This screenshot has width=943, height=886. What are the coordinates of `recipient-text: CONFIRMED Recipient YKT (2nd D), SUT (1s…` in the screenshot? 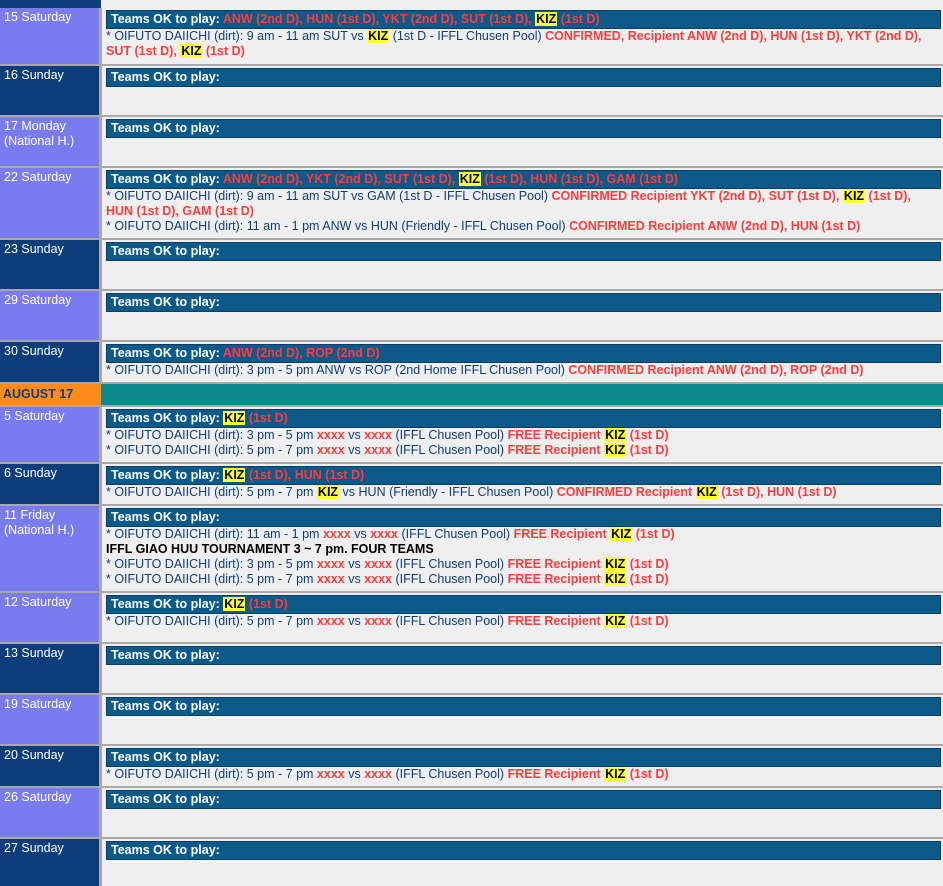 It's located at (697, 196).